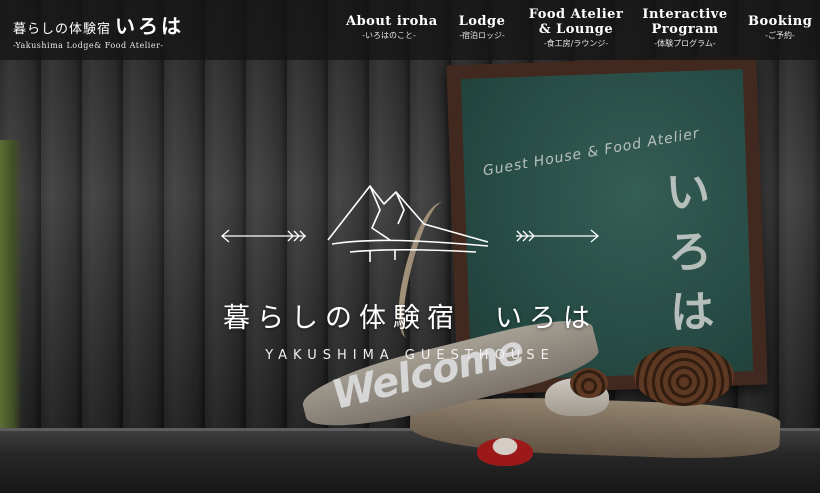 The image size is (820, 493). What do you see at coordinates (410, 318) in the screenshot?
I see `logo-title: 暮らしの体験宿 いろは` at bounding box center [410, 318].